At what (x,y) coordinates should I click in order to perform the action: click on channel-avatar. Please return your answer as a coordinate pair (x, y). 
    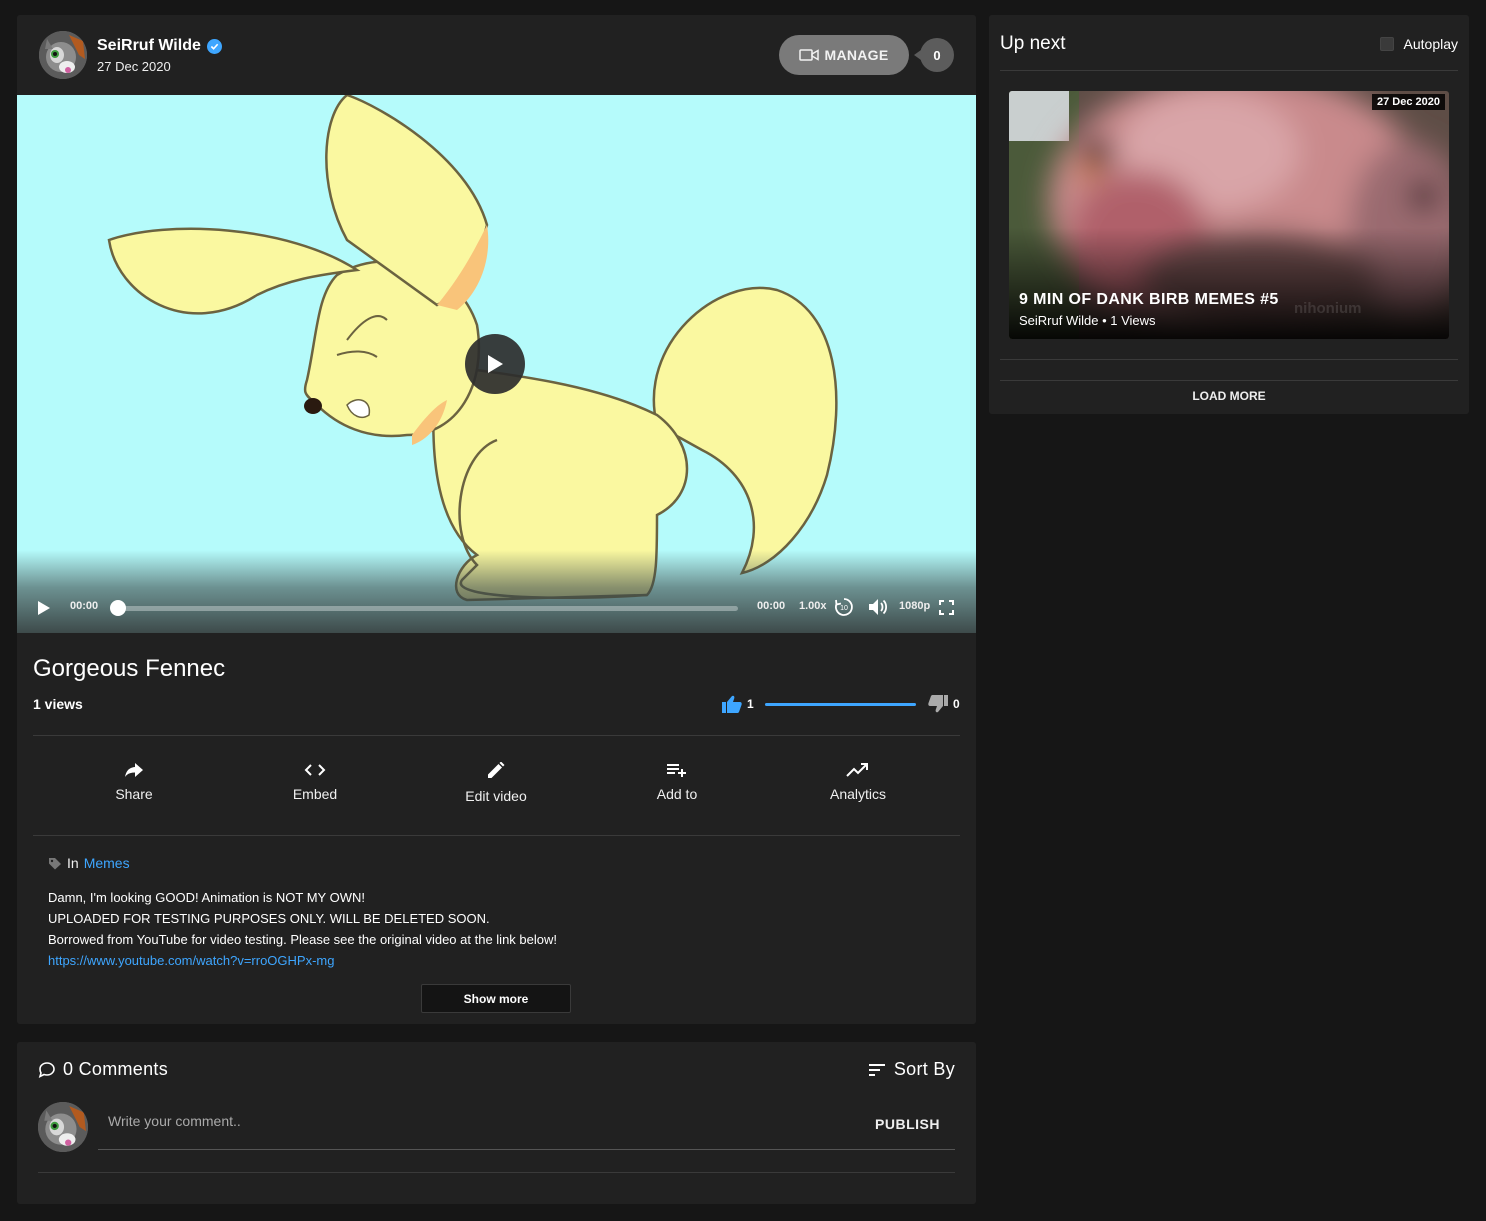
    Looking at the image, I should click on (63, 55).